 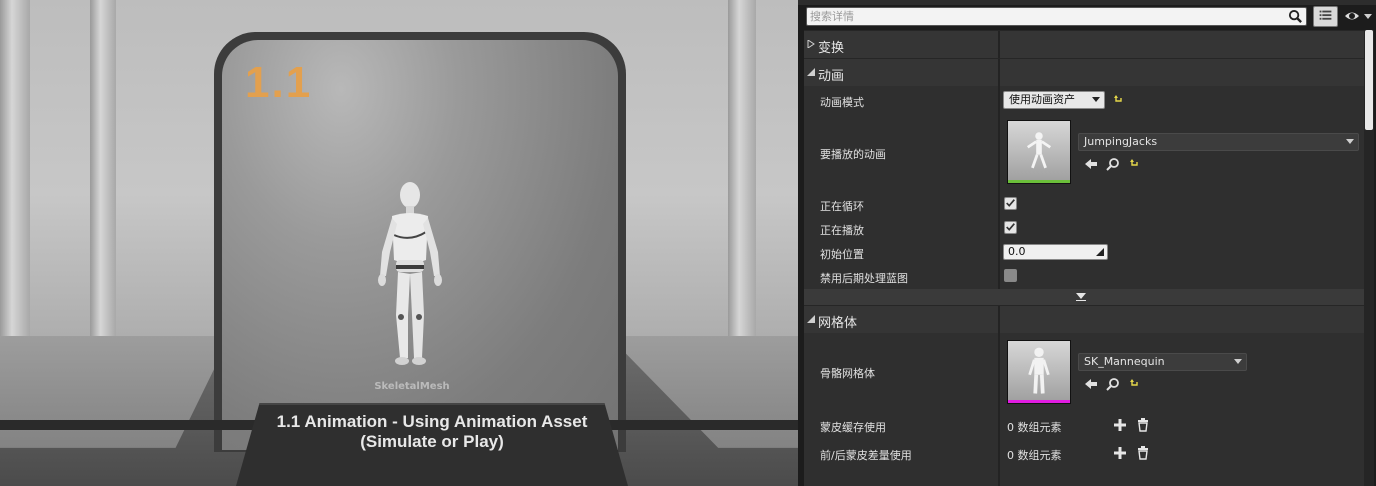 I want to click on mesh-asset-picker: SK_Mannequin, so click(x=1162, y=362).